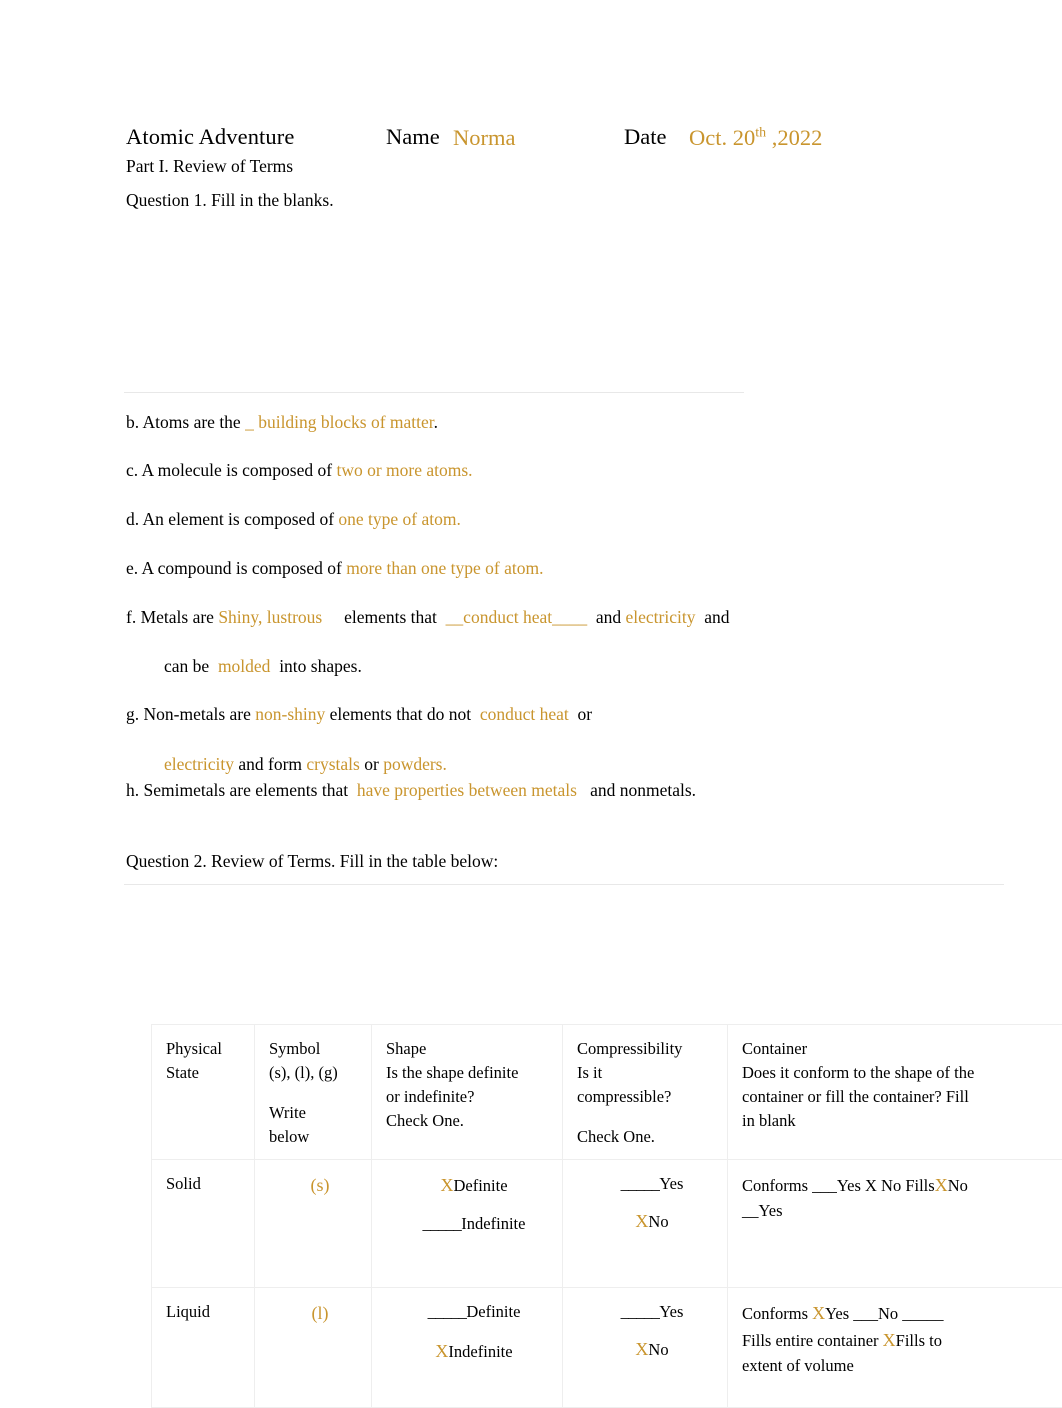  I want to click on name-value: Norma, so click(484, 138).